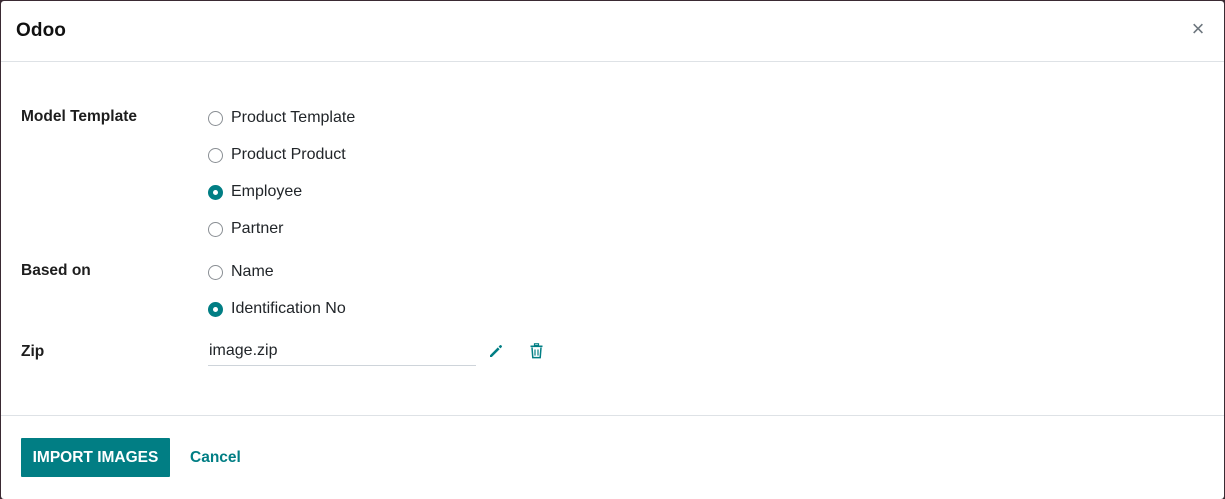  What do you see at coordinates (267, 191) in the screenshot?
I see `radio-label: Employee` at bounding box center [267, 191].